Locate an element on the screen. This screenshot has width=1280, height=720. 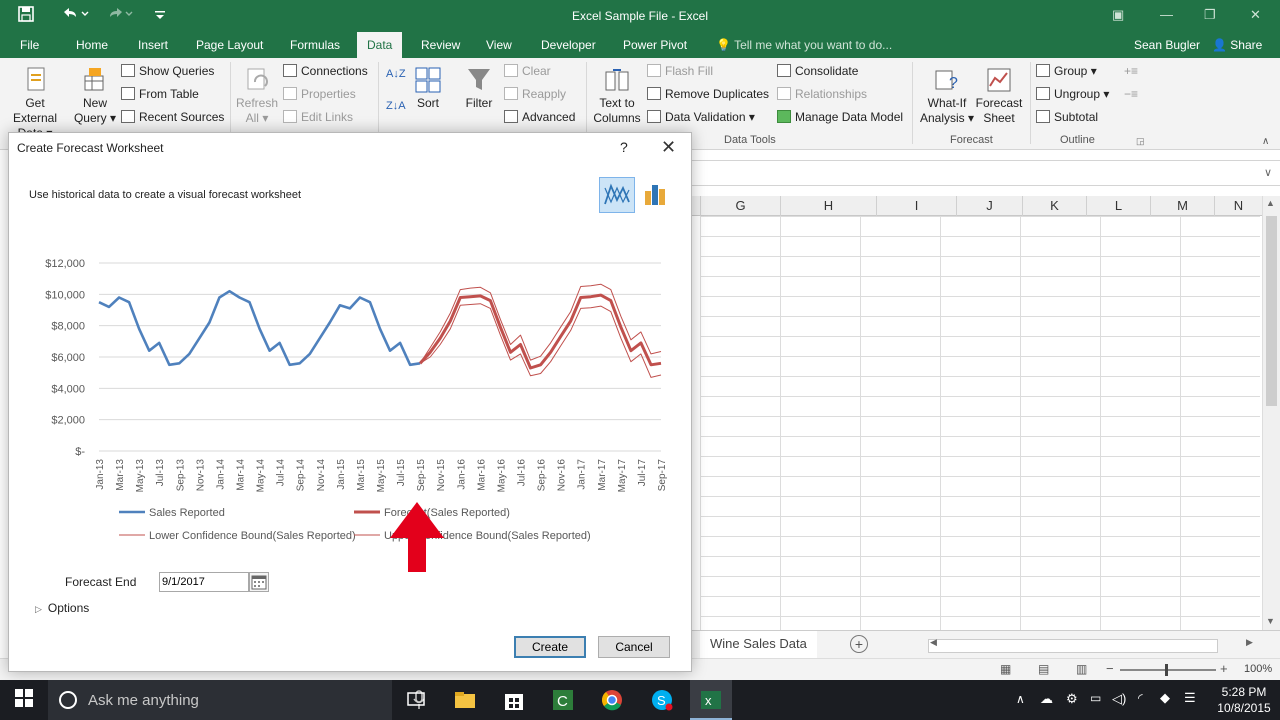
filter-button: Filter is located at coordinates (479, 88).